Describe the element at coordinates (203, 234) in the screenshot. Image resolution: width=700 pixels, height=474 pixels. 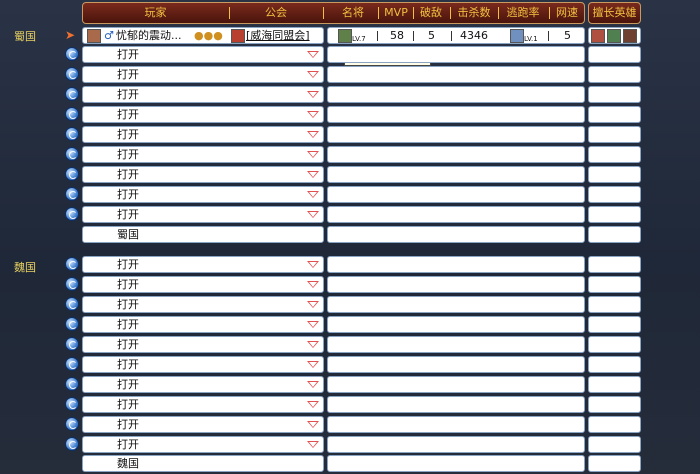
I see `faction-footer: 蜀国` at that location.